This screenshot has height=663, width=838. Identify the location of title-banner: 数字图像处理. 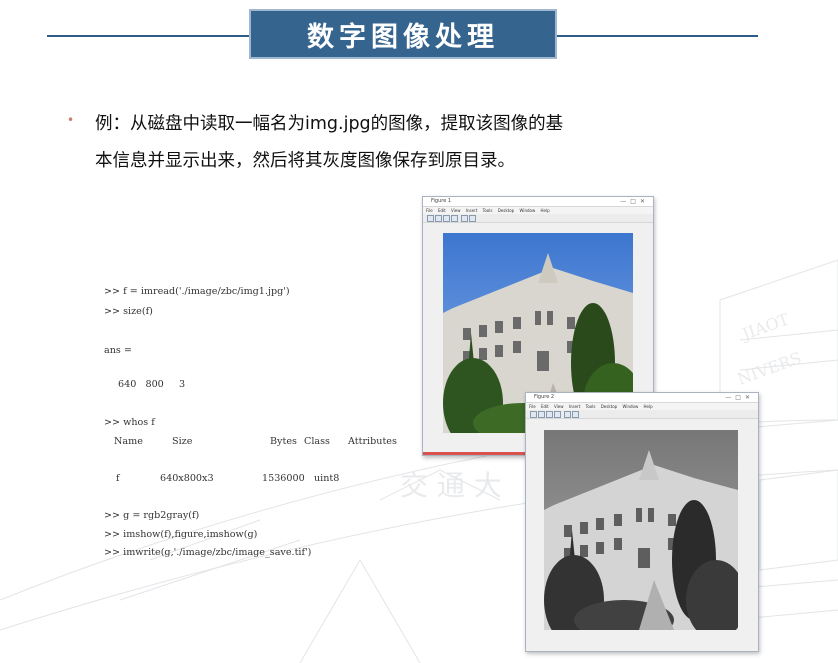
(403, 34).